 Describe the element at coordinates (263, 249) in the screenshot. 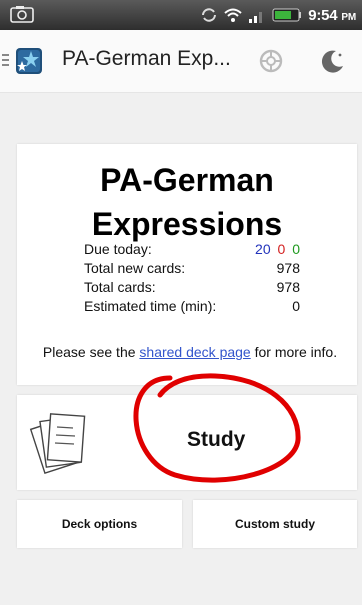

I see `due-new-count: 20` at that location.